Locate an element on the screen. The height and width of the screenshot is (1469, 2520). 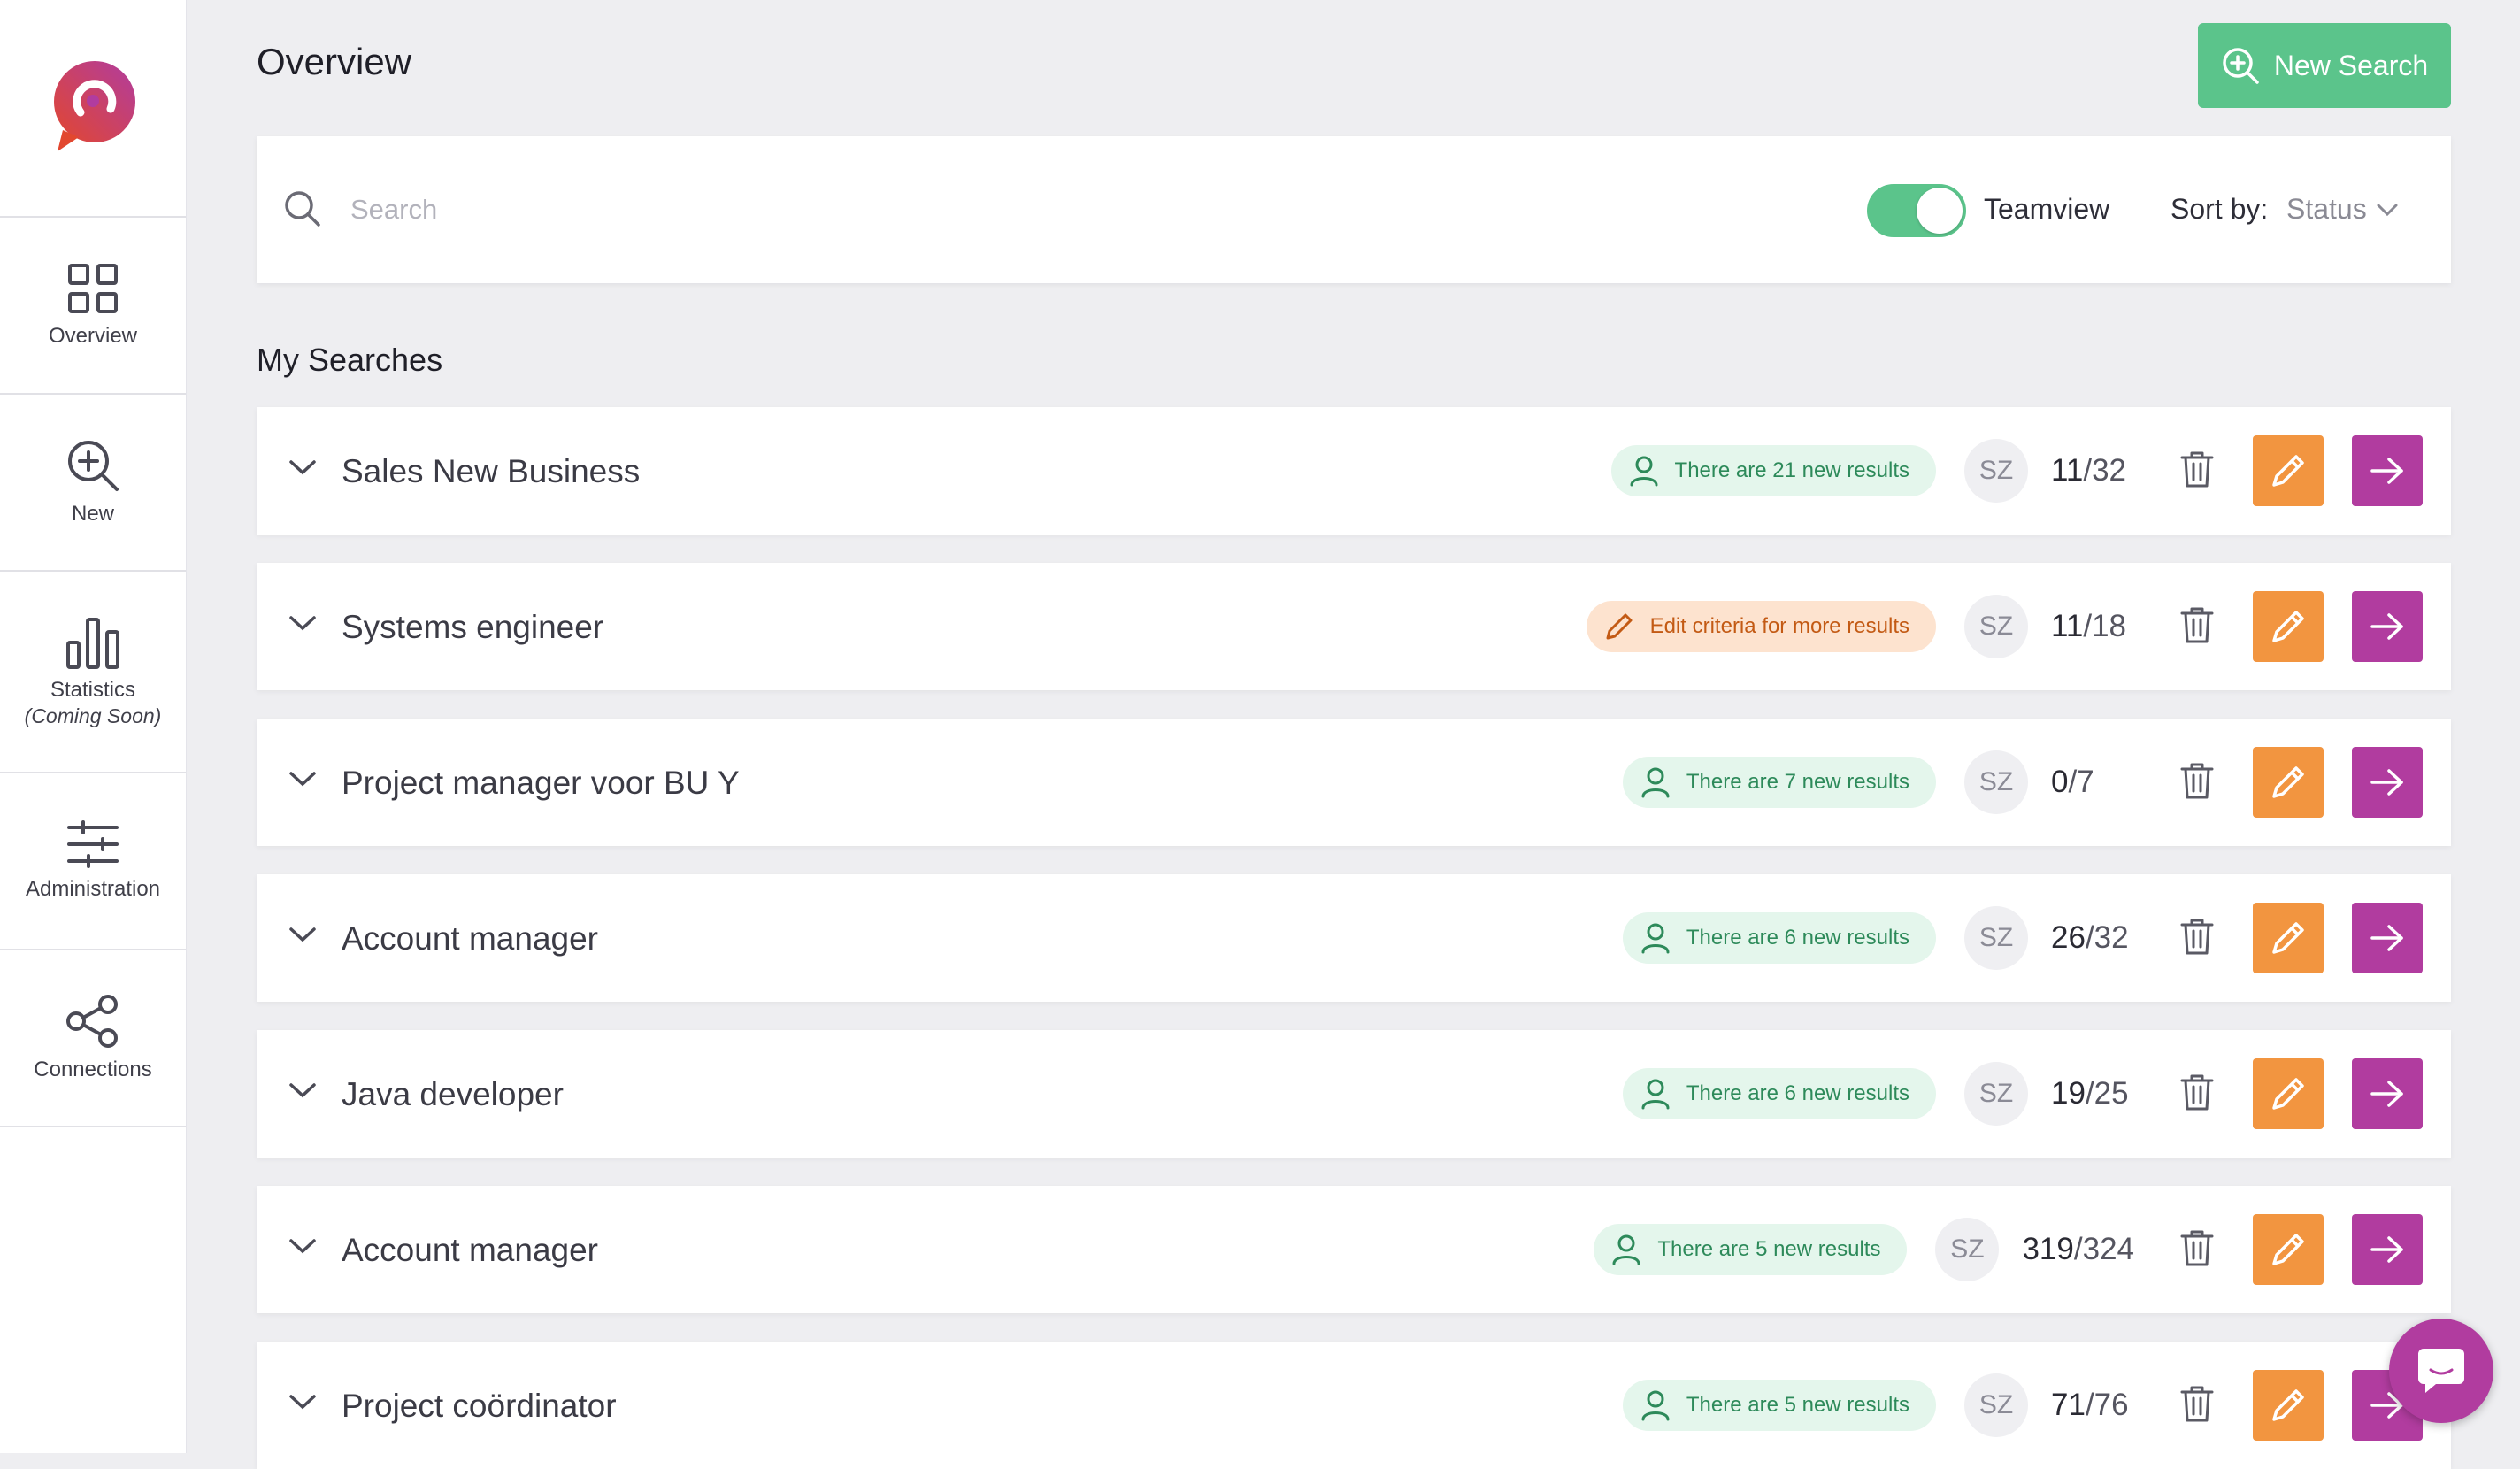
result-count-new: 26 is located at coordinates (2068, 937).